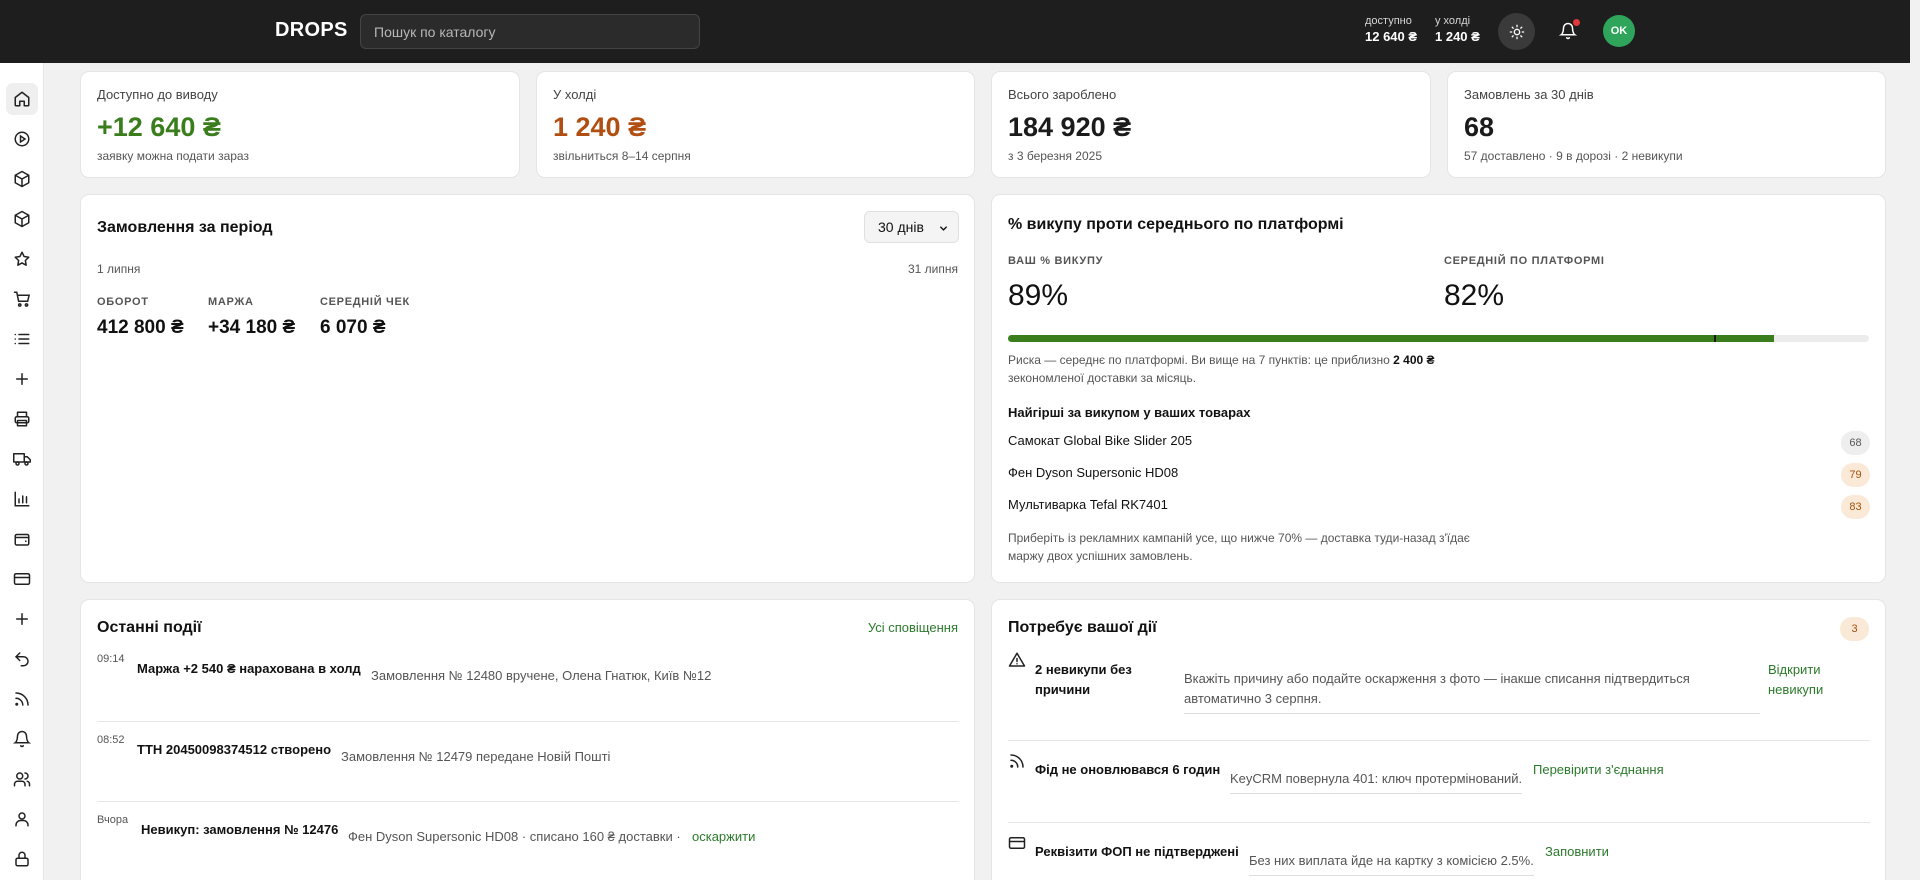  I want to click on sidebar-item-wallet, so click(22, 539).